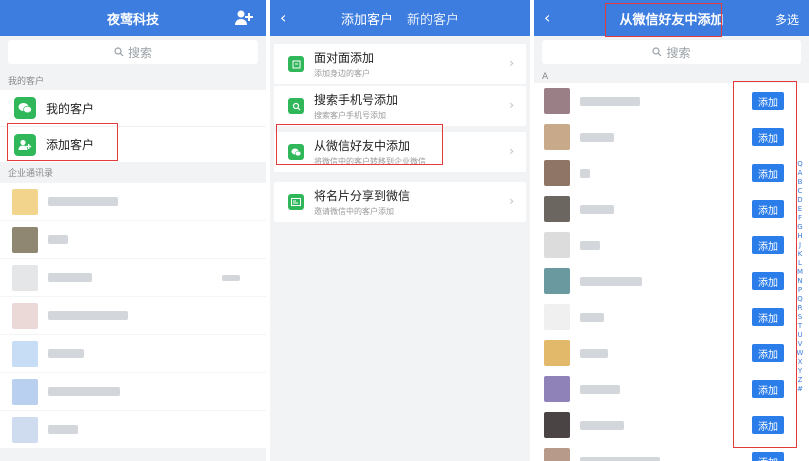 The height and width of the screenshot is (461, 809). I want to click on index-letter: W, so click(800, 353).